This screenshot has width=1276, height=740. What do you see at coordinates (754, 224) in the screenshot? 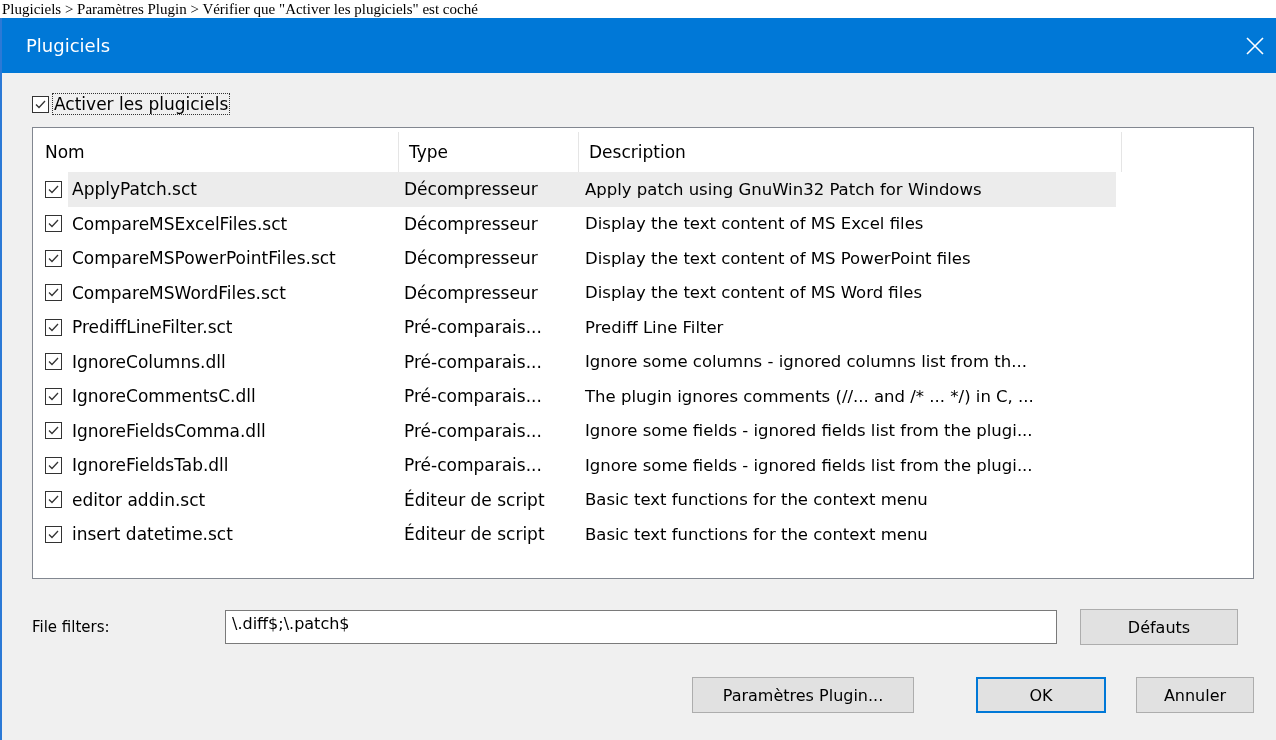
I see `table-cell-text: Display the text content of MS Excel files` at bounding box center [754, 224].